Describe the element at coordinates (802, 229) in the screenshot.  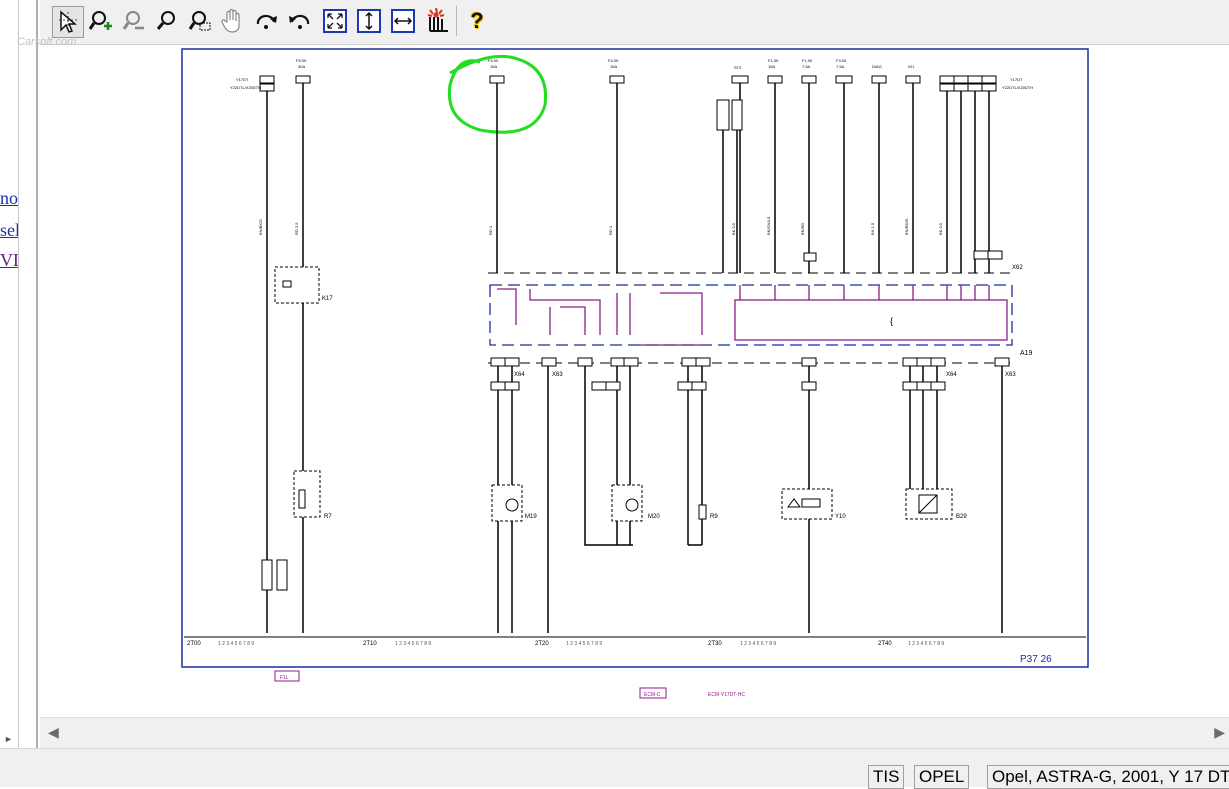
I see `svg-text: BK/RD` at that location.